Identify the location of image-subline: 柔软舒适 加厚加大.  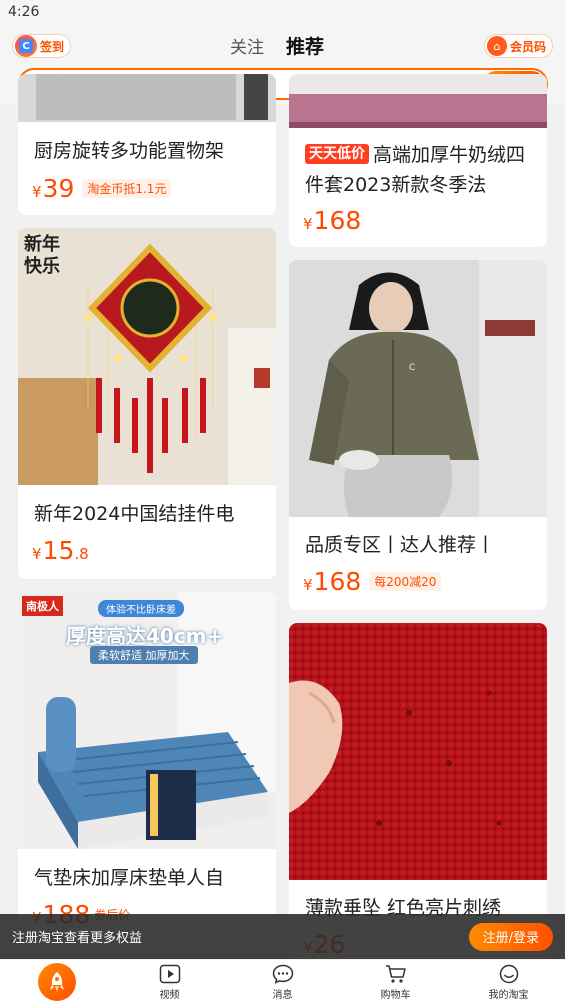
(144, 655).